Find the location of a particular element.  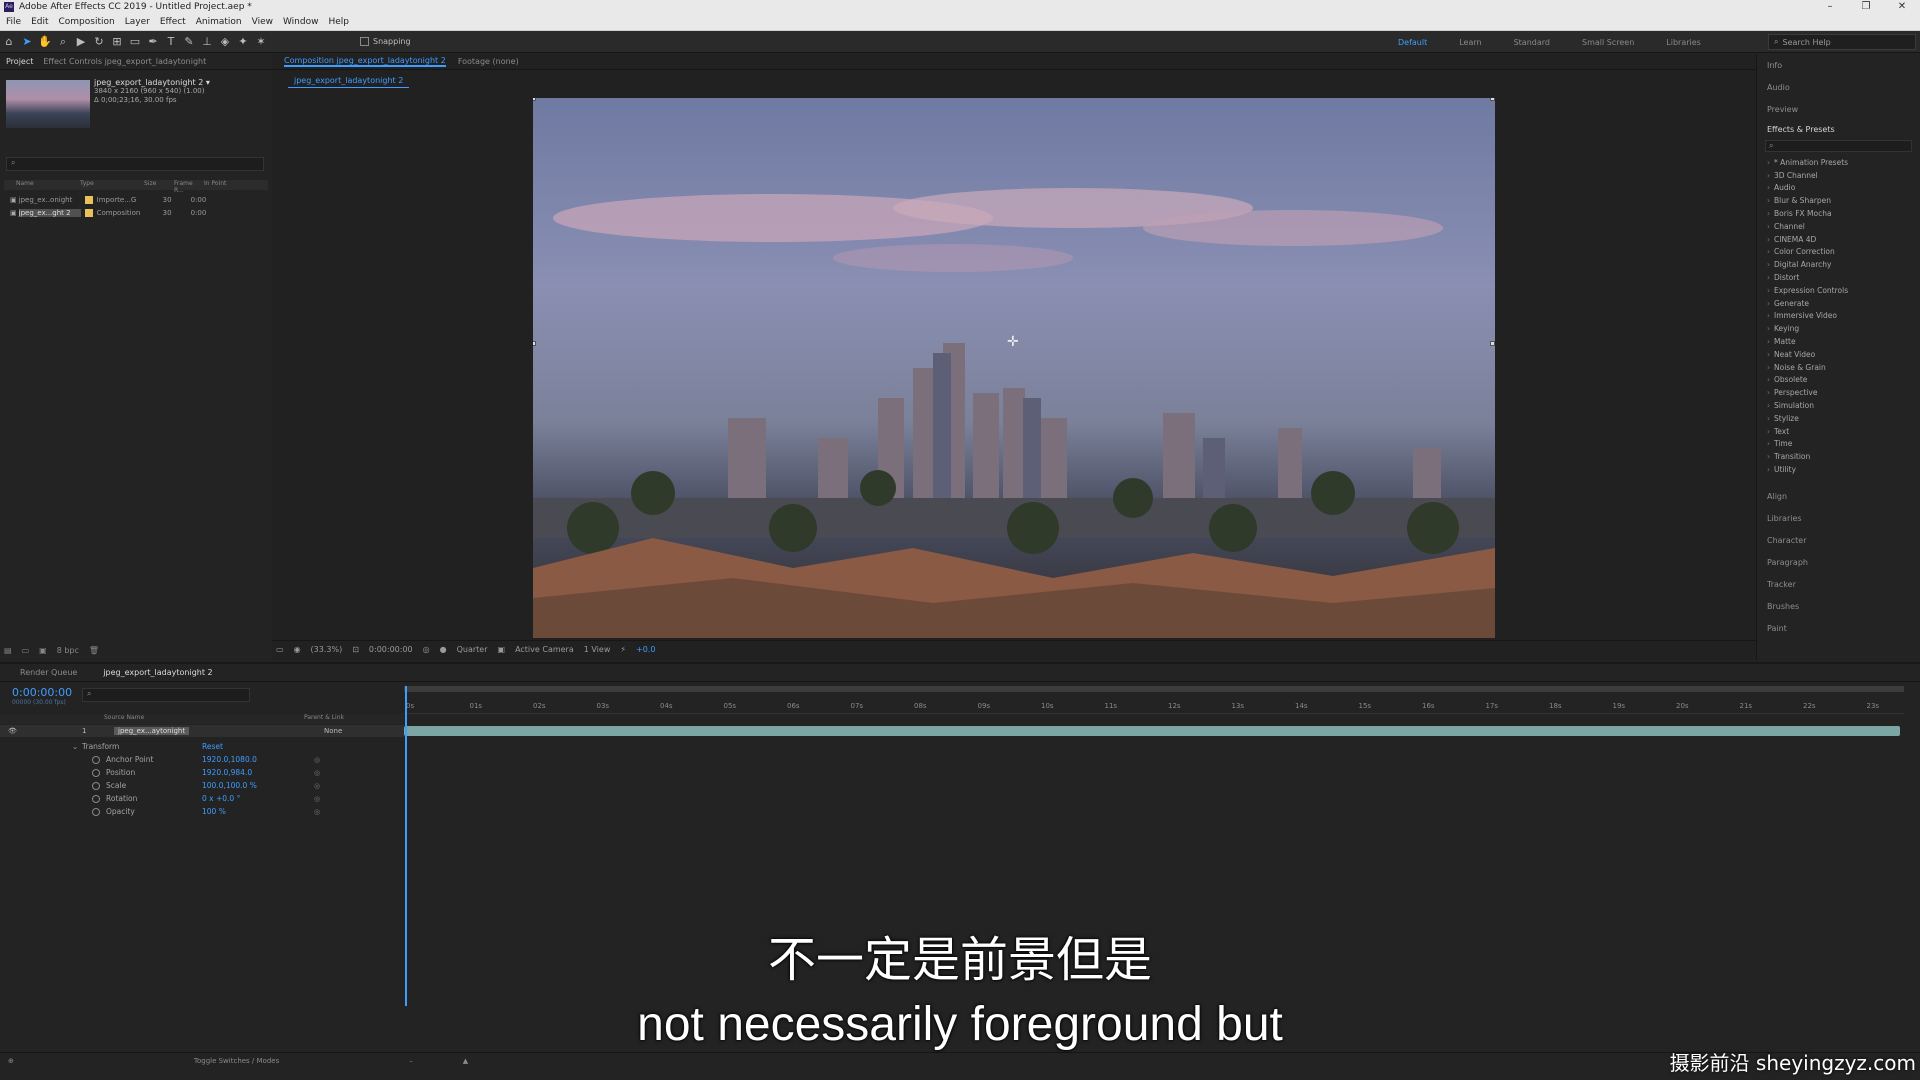

menu-animation: Animation is located at coordinates (219, 22).